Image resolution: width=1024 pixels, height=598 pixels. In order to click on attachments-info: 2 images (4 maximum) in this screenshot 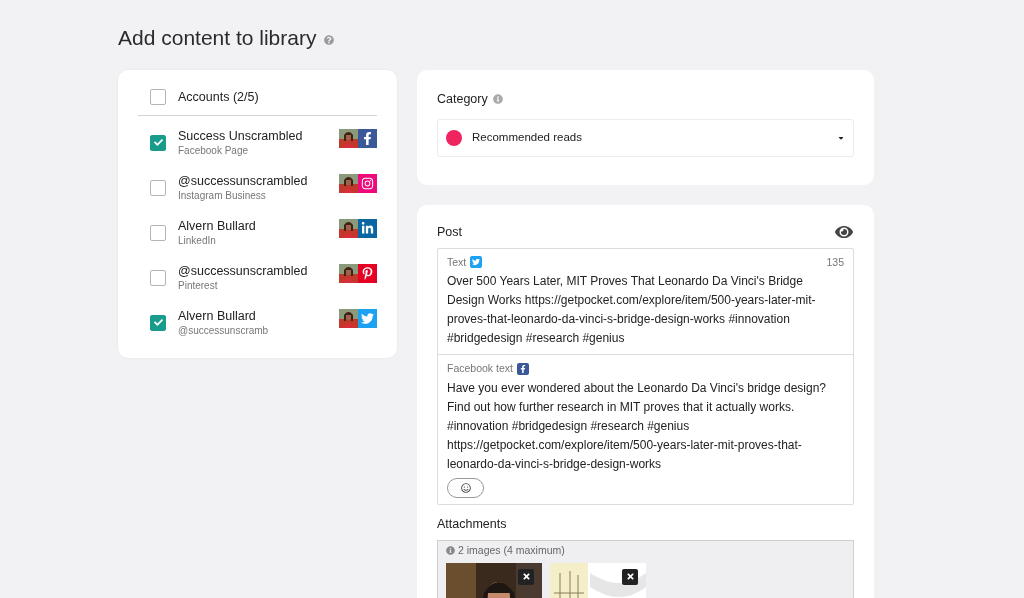, I will do `click(511, 550)`.